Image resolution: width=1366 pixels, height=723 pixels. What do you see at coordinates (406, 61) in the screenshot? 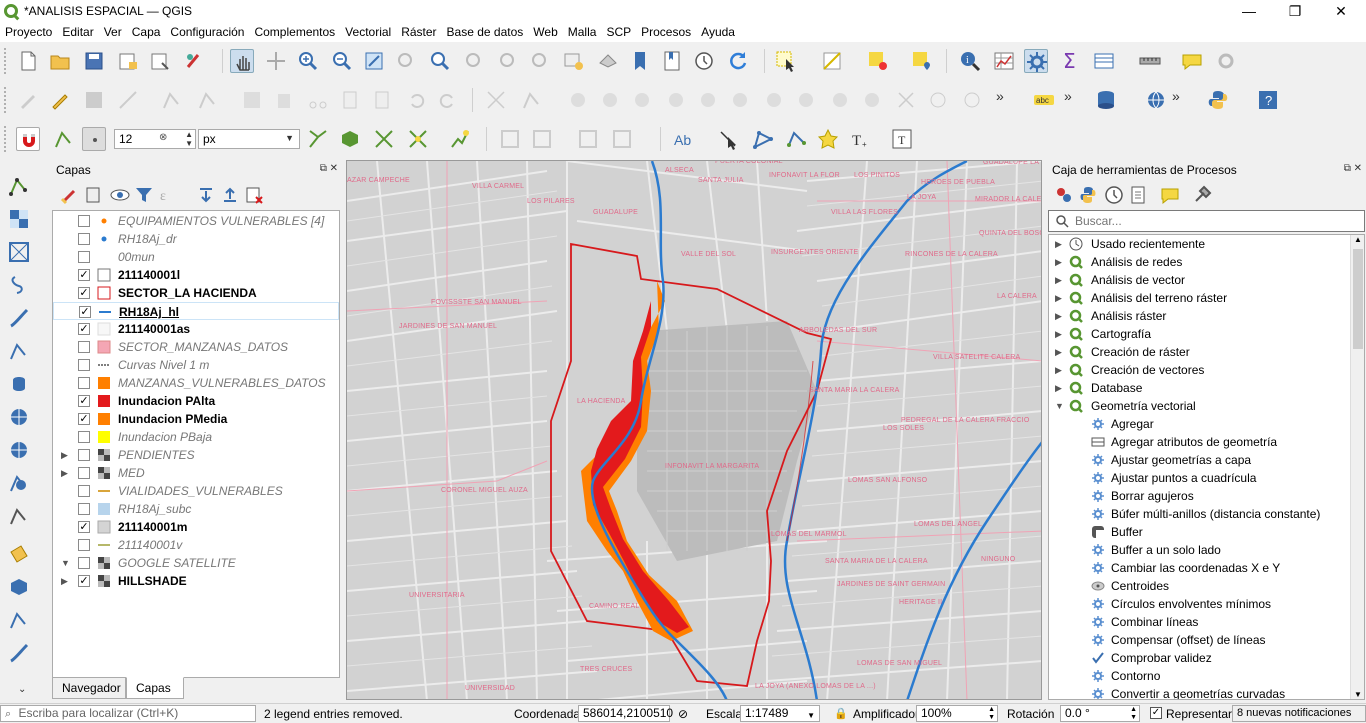
I see `zoom-to-selection-icon` at bounding box center [406, 61].